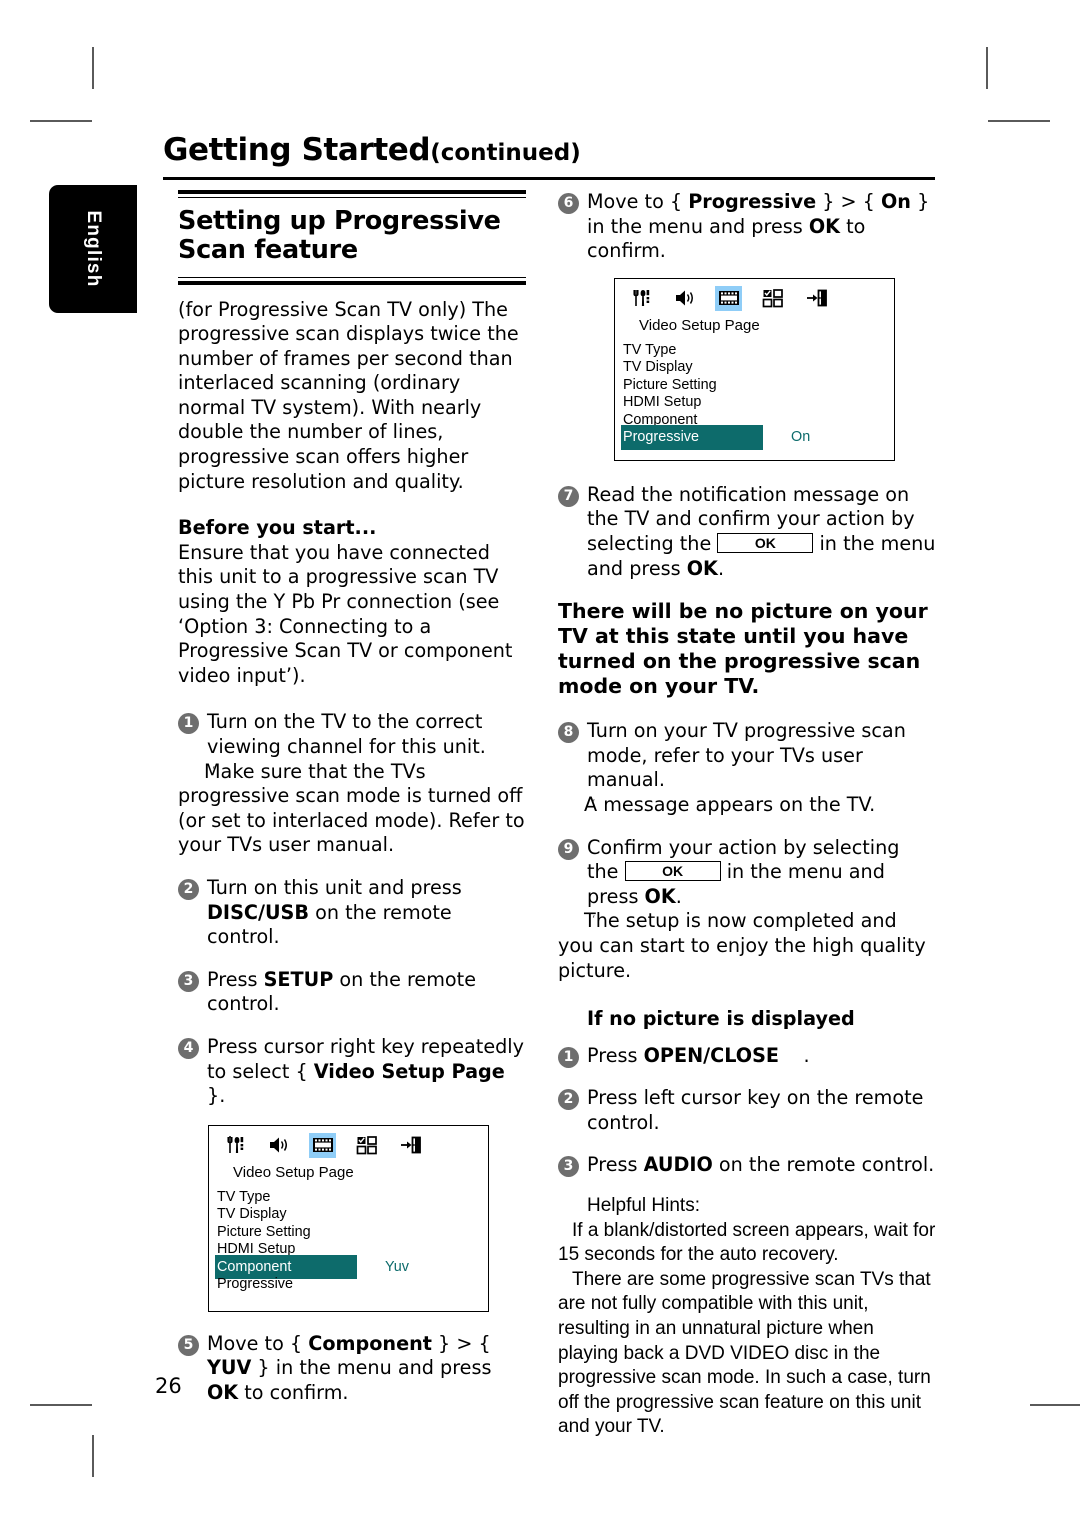  Describe the element at coordinates (823, 1165) in the screenshot. I see `step-text-post: on the remote control.` at that location.